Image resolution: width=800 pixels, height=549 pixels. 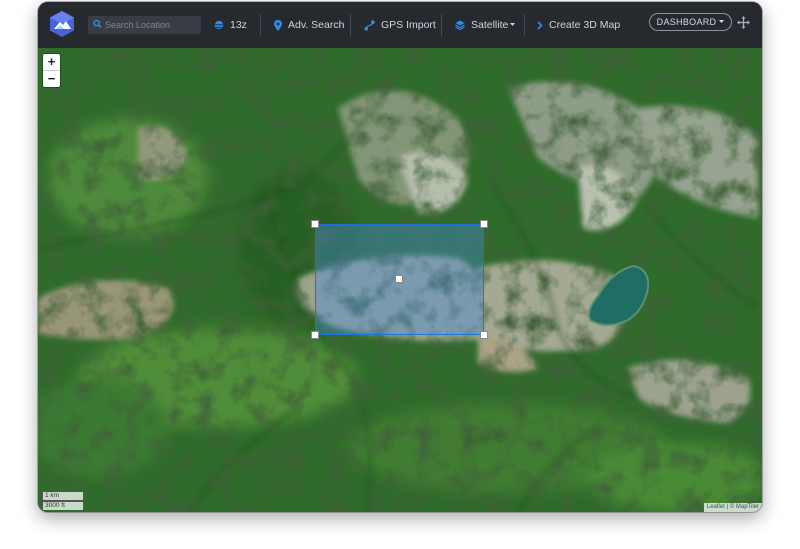 I want to click on resize-handle-bottom-left, so click(x=315, y=335).